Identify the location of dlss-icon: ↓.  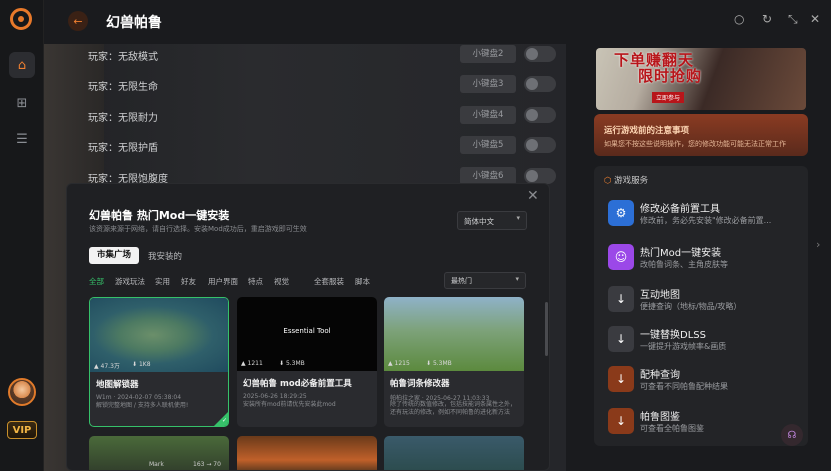
(621, 339).